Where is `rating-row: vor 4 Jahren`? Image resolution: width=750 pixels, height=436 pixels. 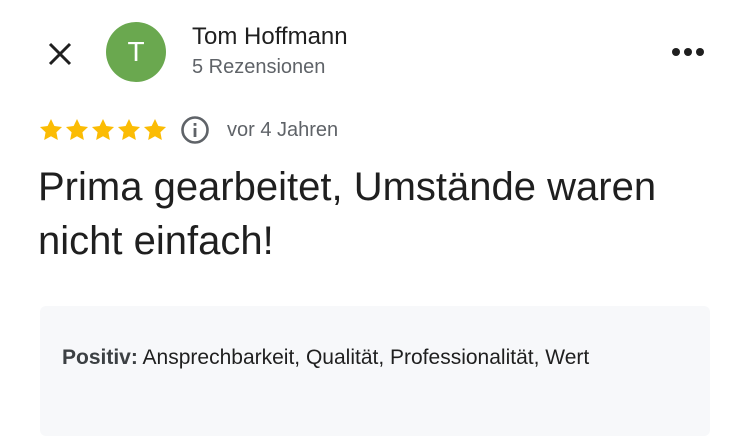
rating-row: vor 4 Jahren is located at coordinates (188, 130).